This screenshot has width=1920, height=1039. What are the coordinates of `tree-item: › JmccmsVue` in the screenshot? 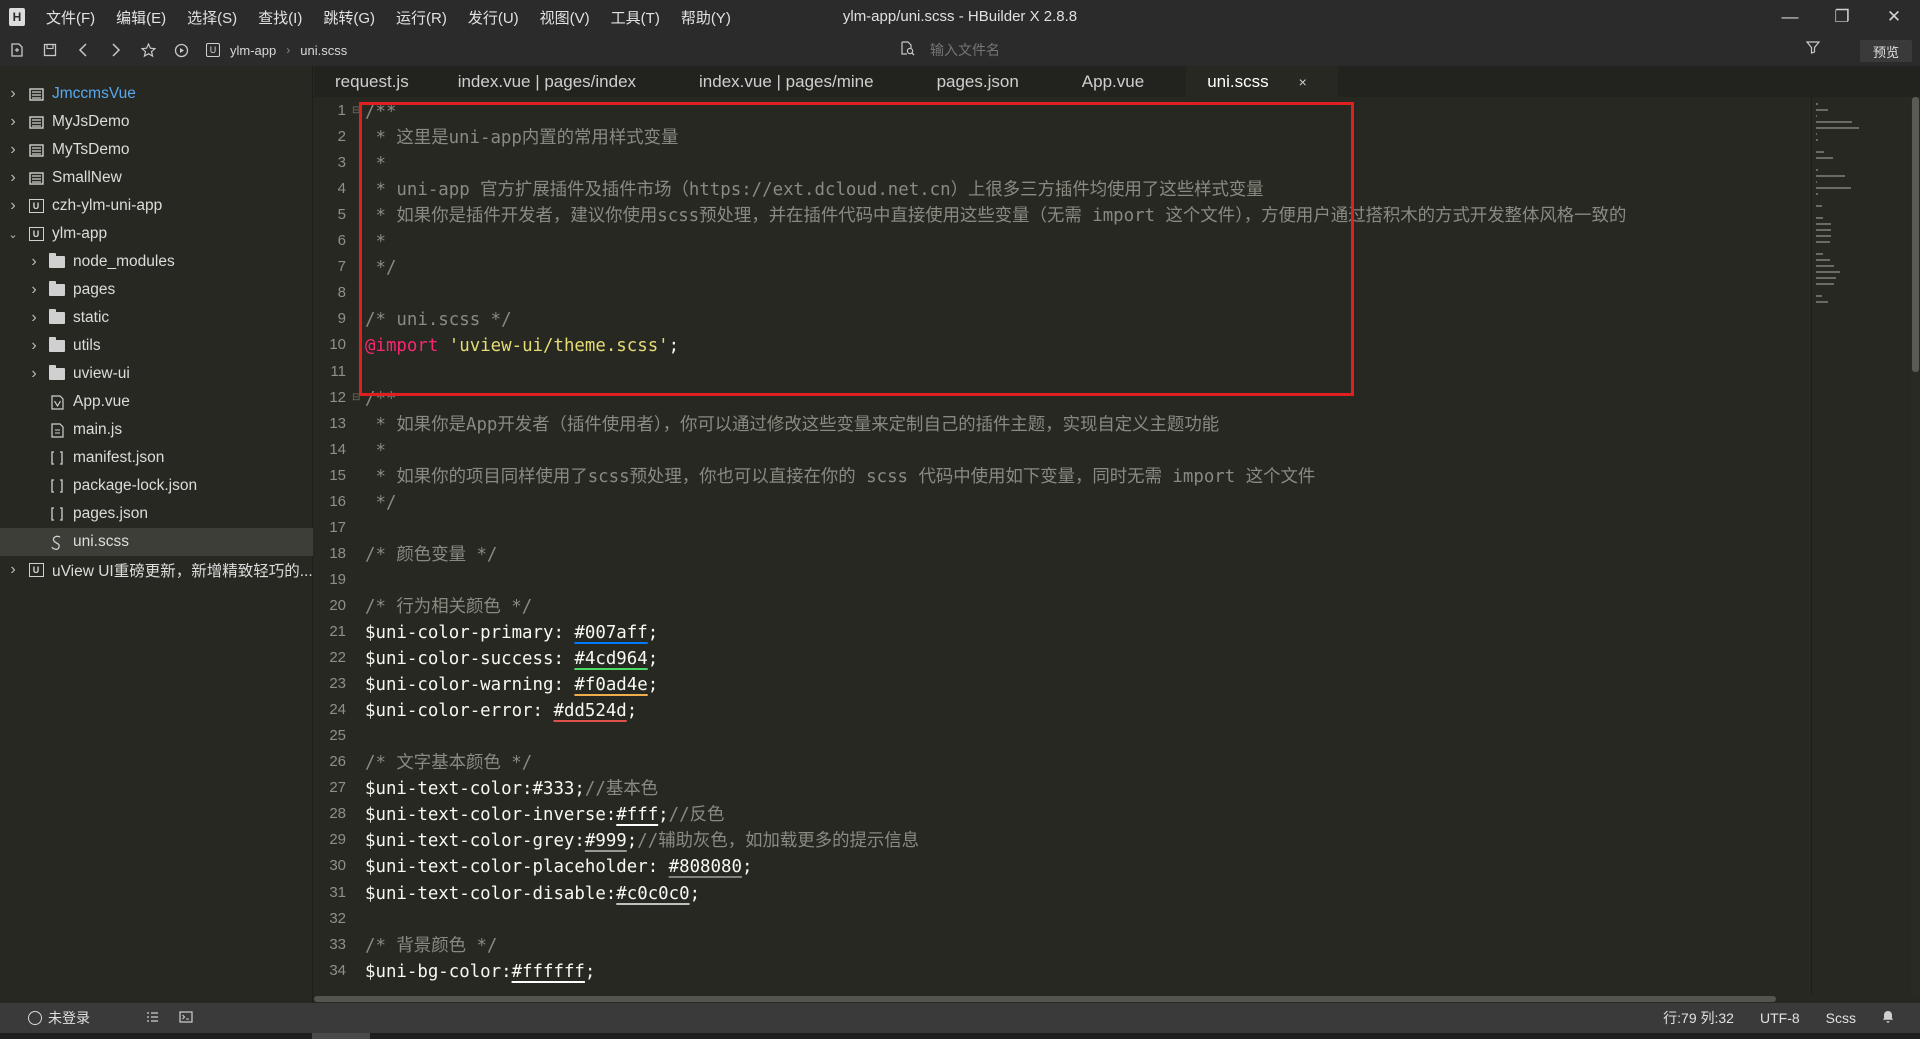 It's located at (156, 94).